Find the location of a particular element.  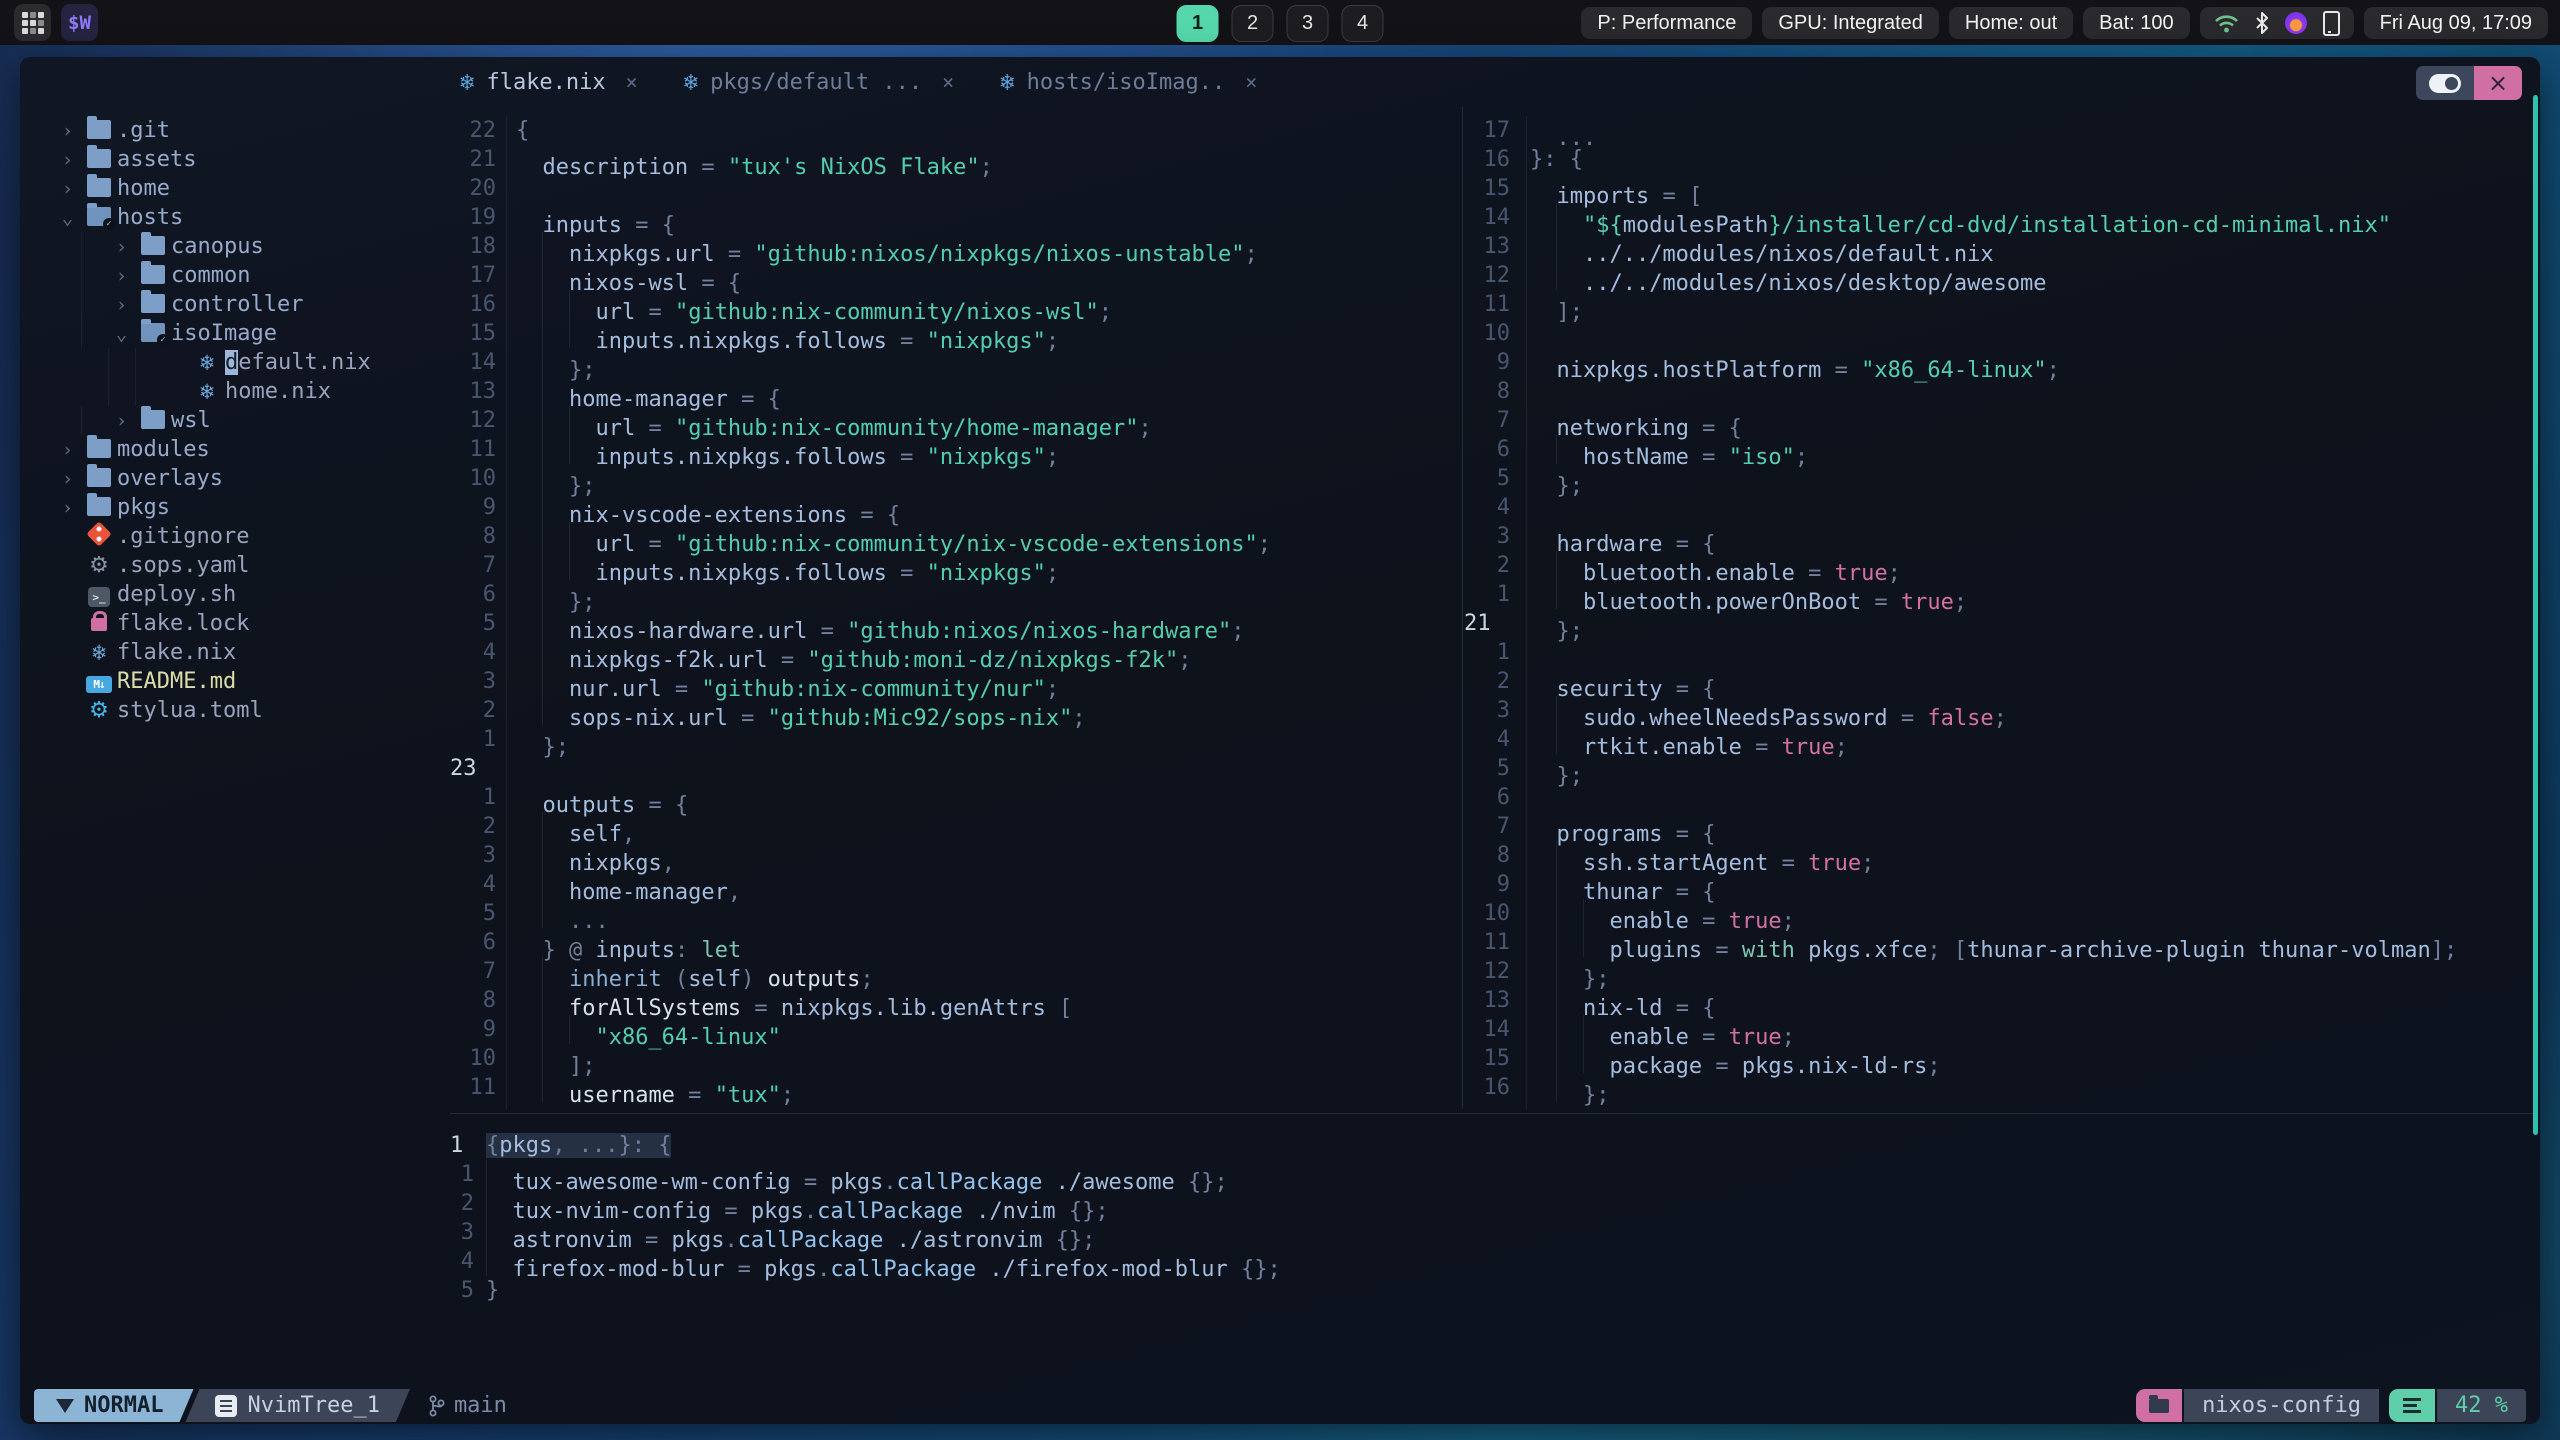

status-pill-0: P: Performance is located at coordinates (1667, 23).